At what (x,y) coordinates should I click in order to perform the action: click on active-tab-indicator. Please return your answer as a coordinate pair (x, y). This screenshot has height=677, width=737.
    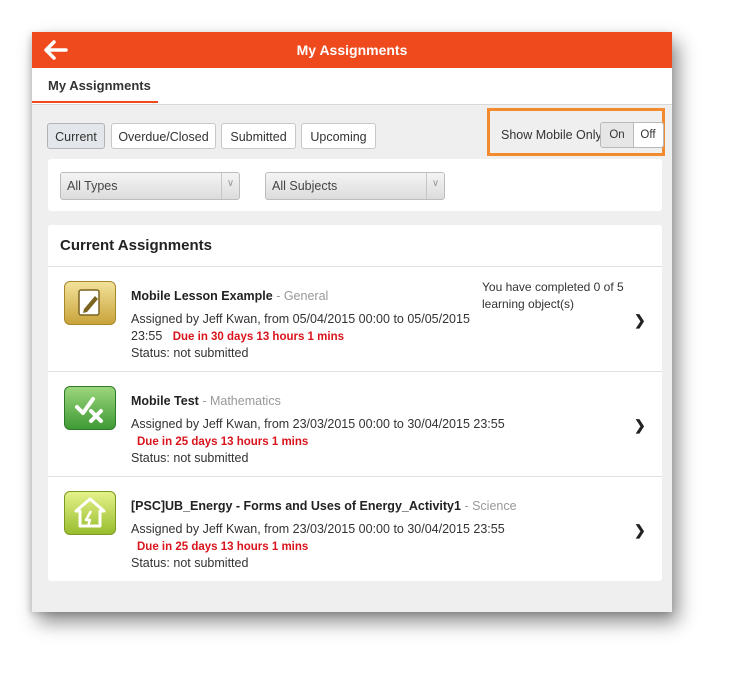
    Looking at the image, I should click on (95, 102).